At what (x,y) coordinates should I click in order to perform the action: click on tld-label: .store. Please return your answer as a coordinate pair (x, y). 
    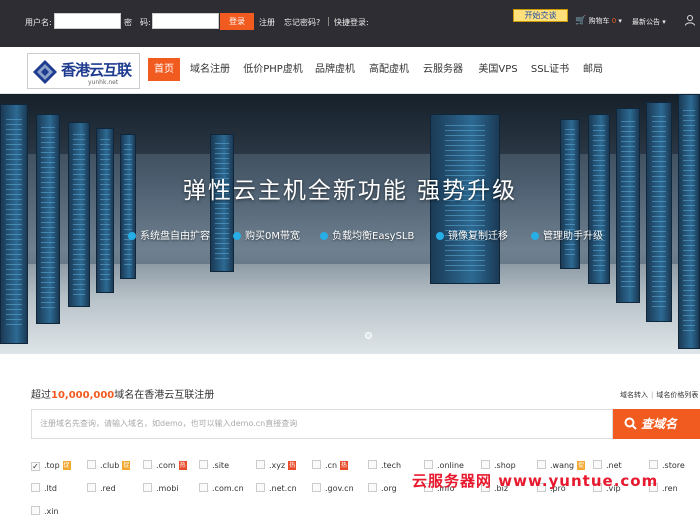
    Looking at the image, I should click on (673, 465).